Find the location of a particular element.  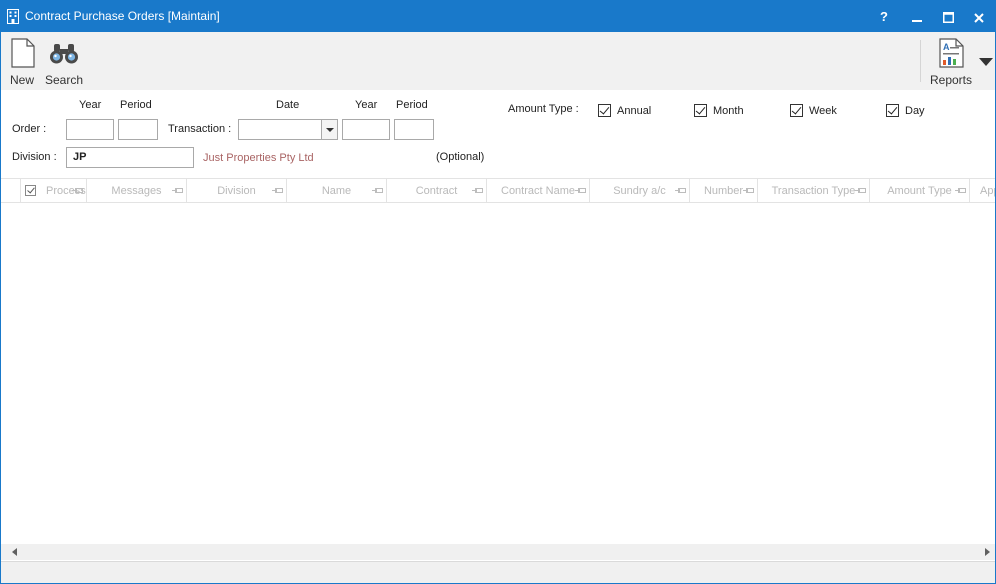

column-header-contract: Contract is located at coordinates (437, 190).